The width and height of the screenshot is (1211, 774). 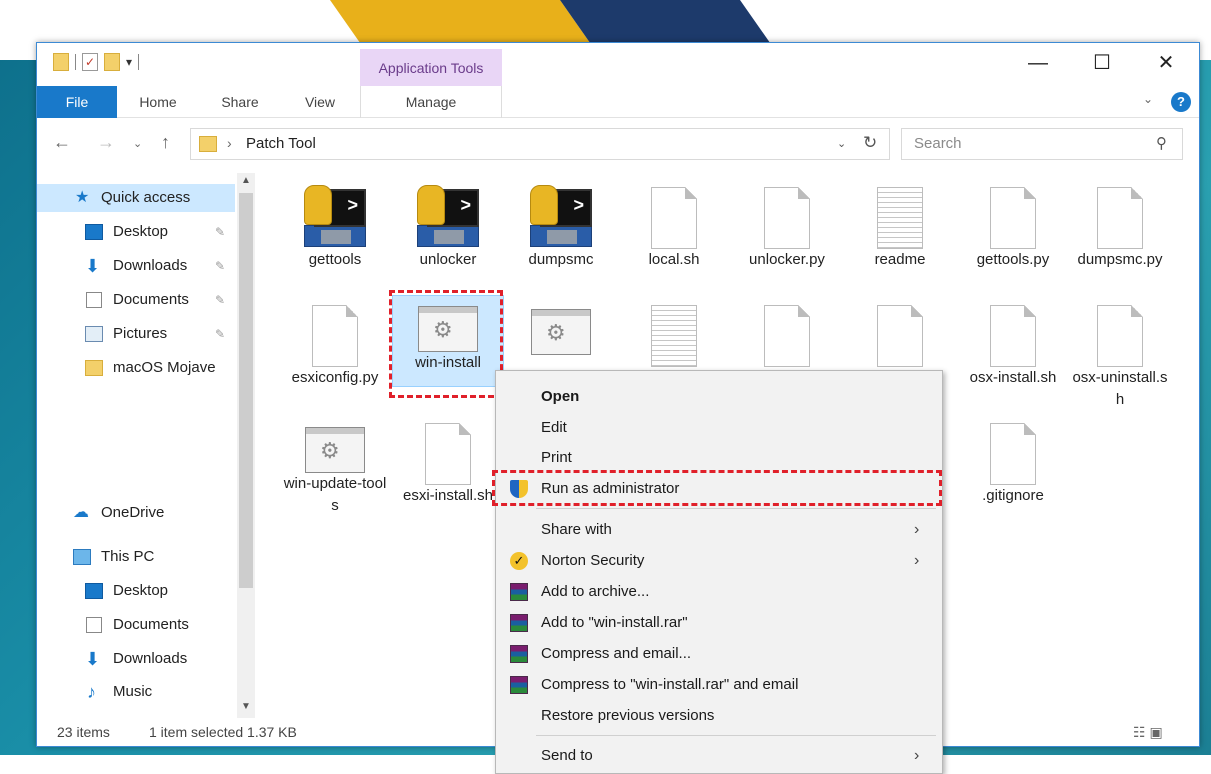 I want to click on file-item-unlocker: > unlocker, so click(x=448, y=226).